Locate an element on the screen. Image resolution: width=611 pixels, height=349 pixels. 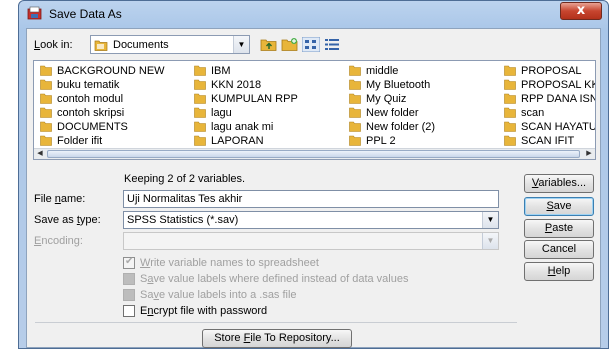
cancel-button: Cancel is located at coordinates (559, 249).